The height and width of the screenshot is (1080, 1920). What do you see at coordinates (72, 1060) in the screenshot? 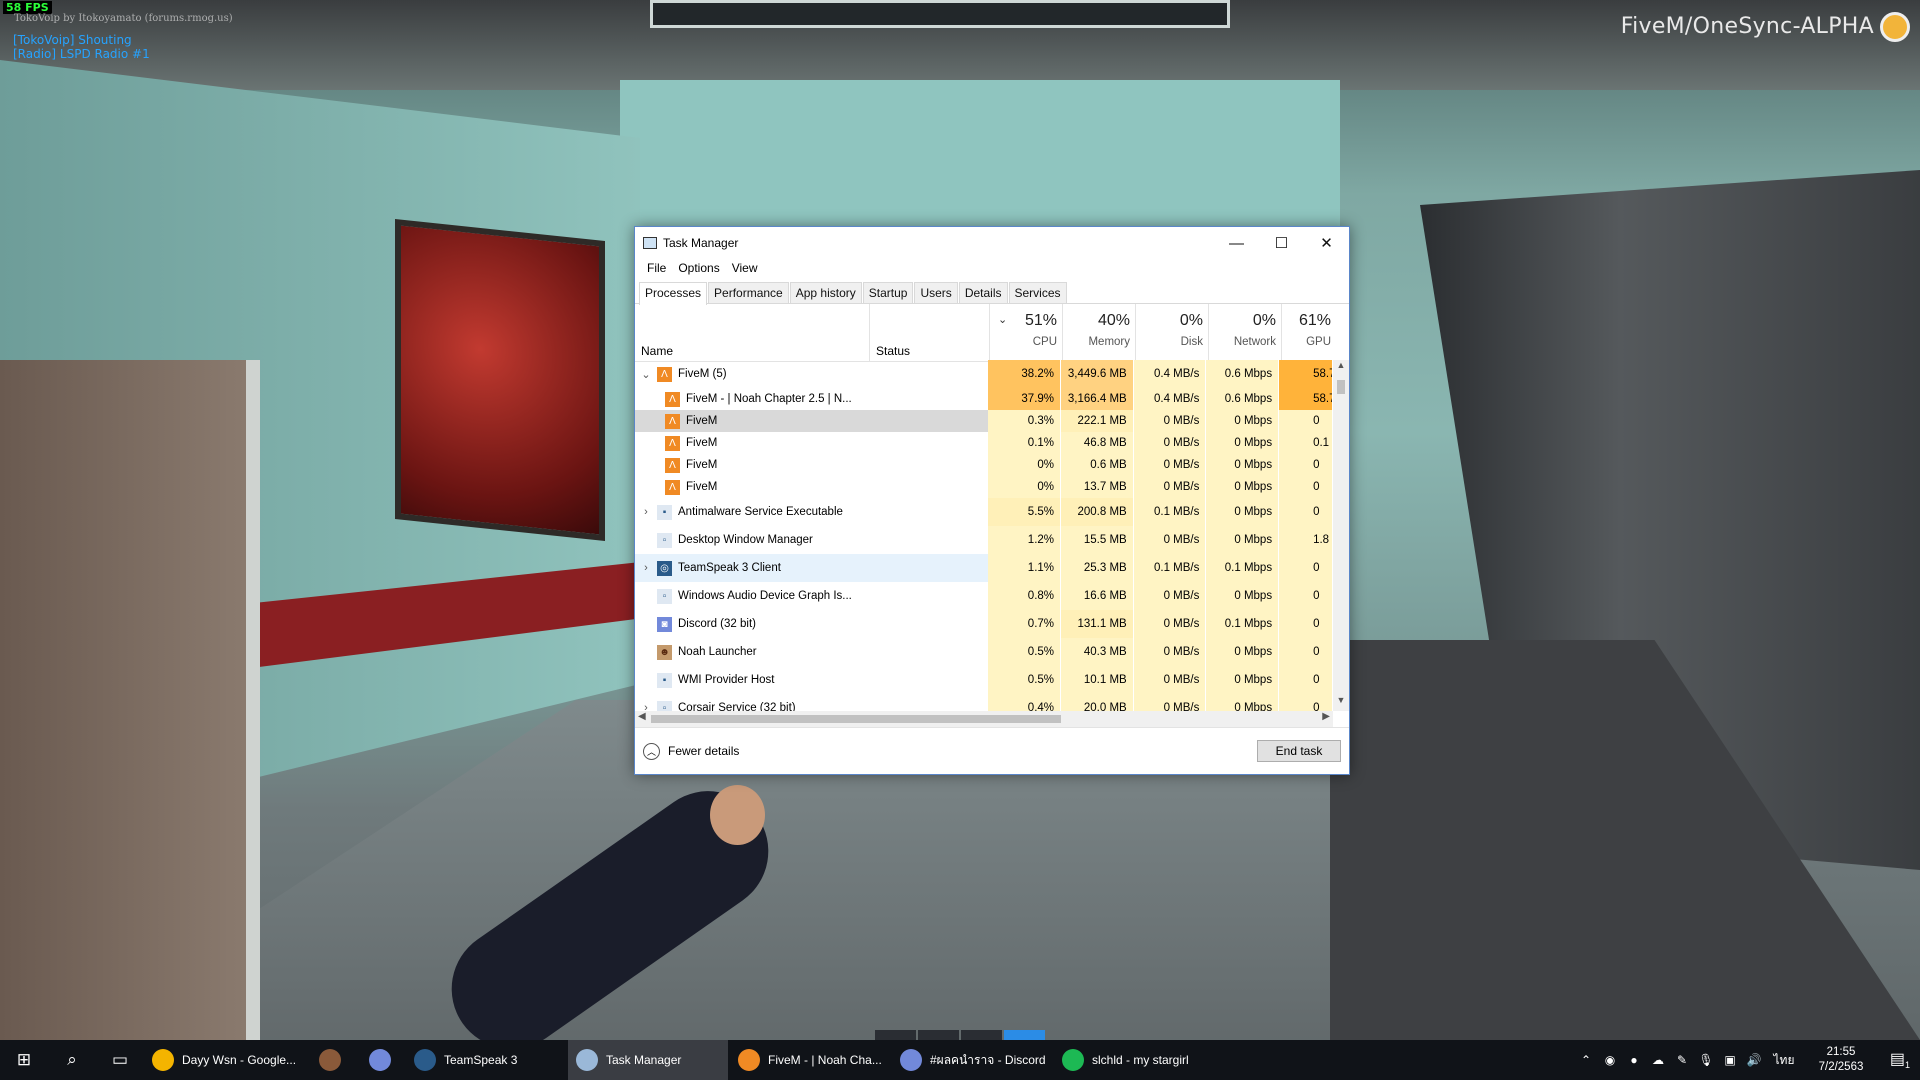
I see `search-icon: ⌕` at bounding box center [72, 1060].